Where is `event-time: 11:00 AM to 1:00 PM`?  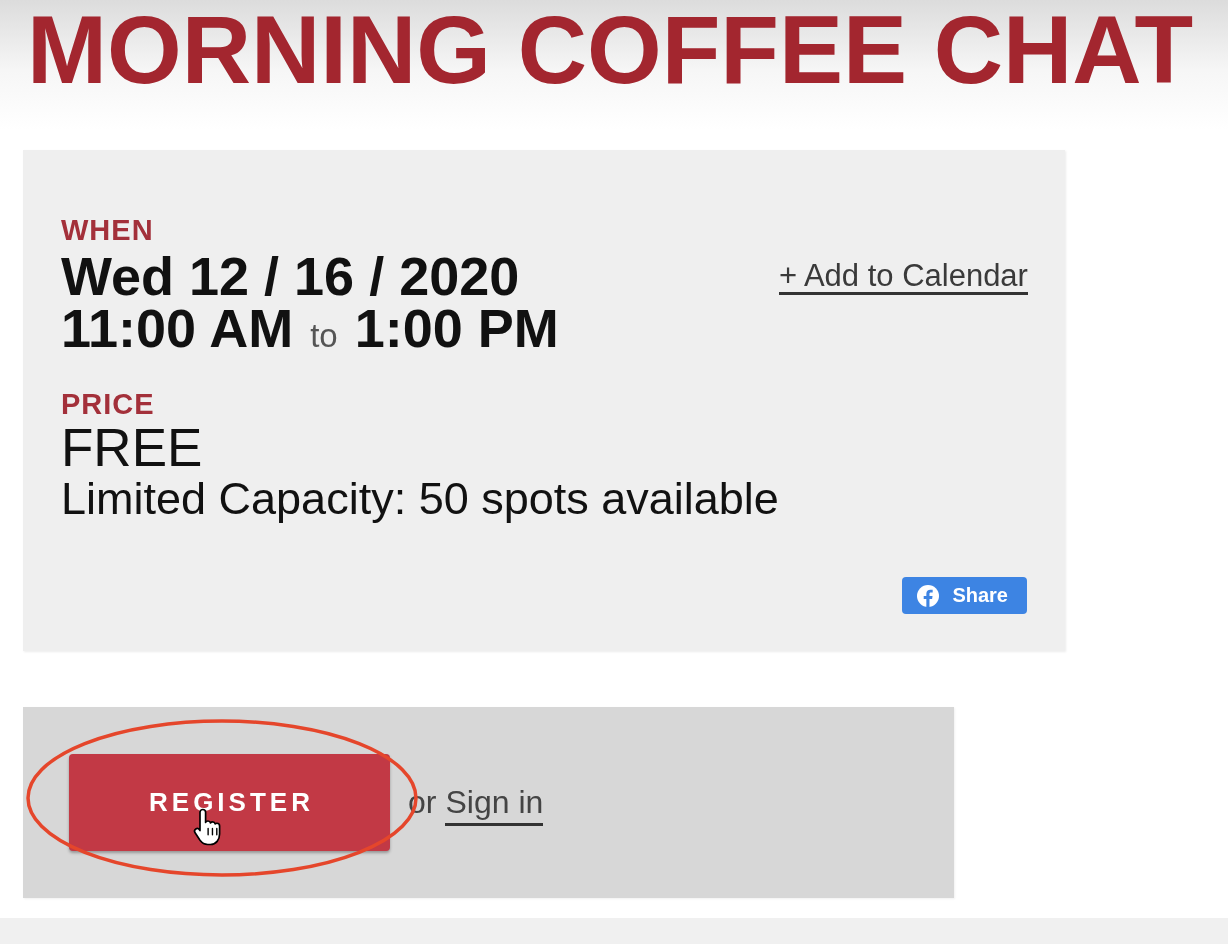 event-time: 11:00 AM to 1:00 PM is located at coordinates (310, 328).